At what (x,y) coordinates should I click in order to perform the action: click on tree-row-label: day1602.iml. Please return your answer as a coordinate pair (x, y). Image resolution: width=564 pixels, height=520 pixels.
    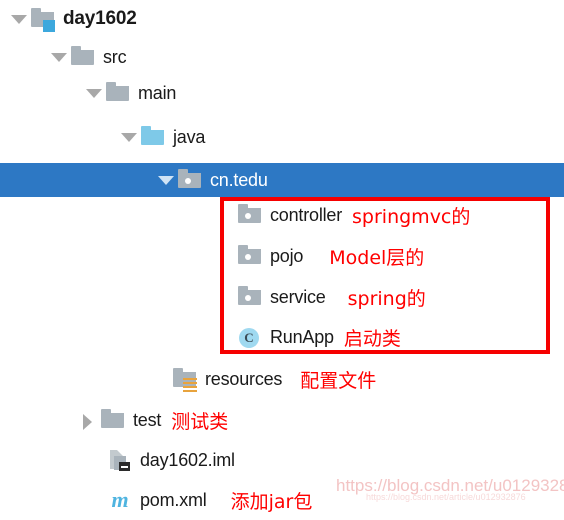
    Looking at the image, I should click on (187, 459).